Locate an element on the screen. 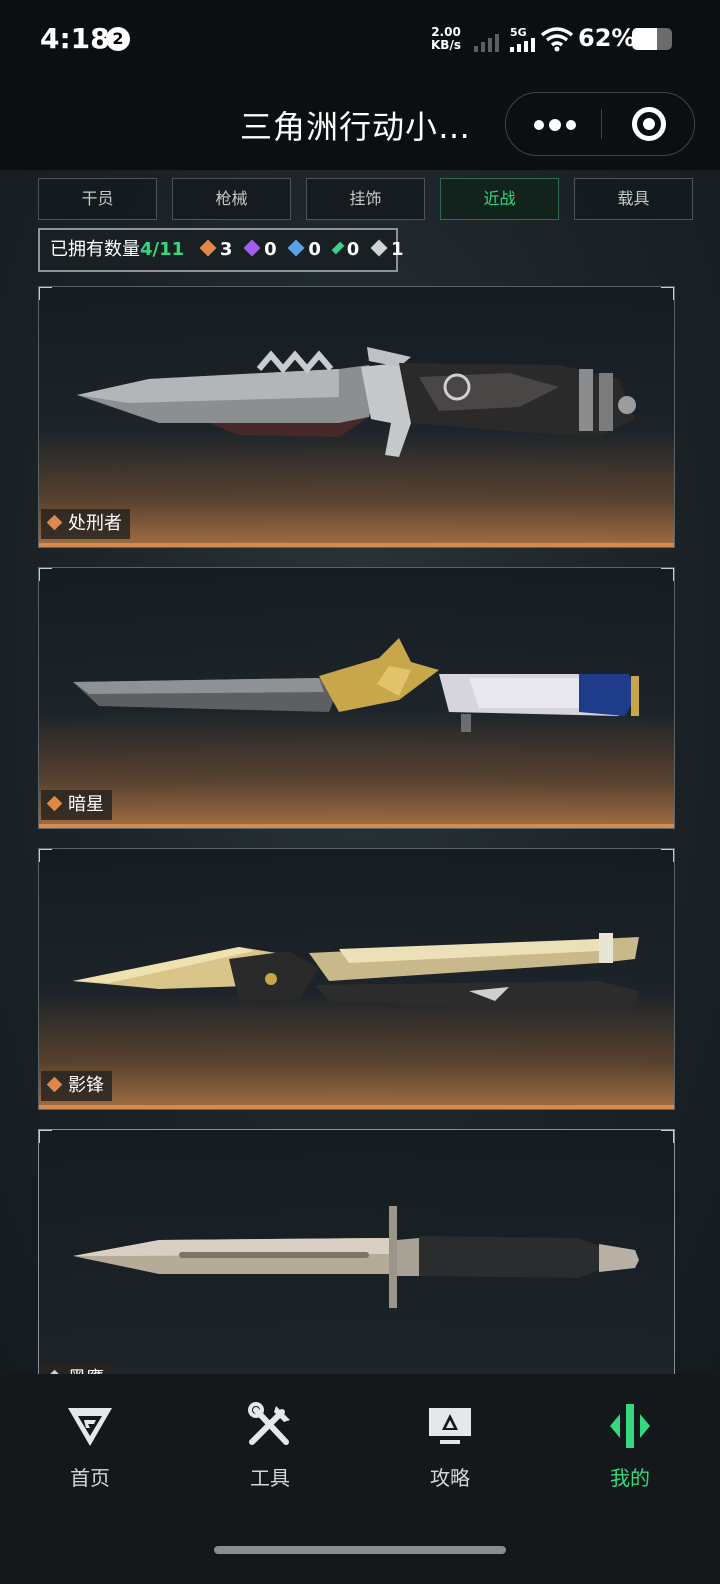 The height and width of the screenshot is (1584, 720). rarity-count-orange: 3 is located at coordinates (215, 250).